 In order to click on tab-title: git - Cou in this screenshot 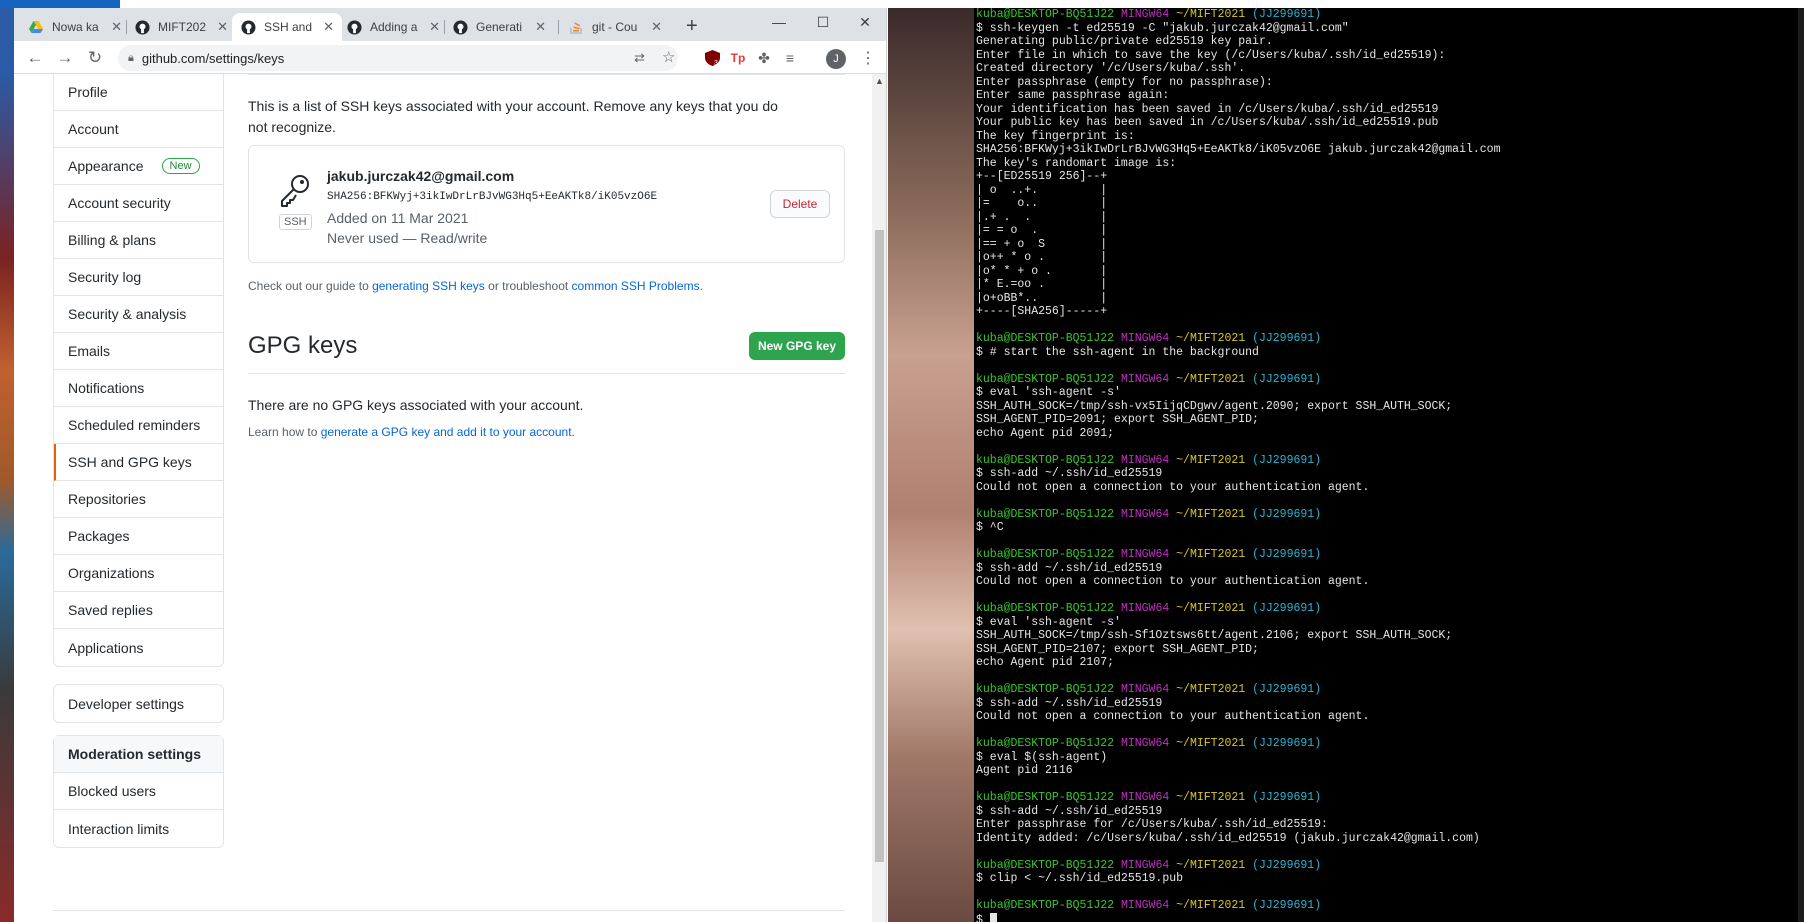, I will do `click(615, 27)`.